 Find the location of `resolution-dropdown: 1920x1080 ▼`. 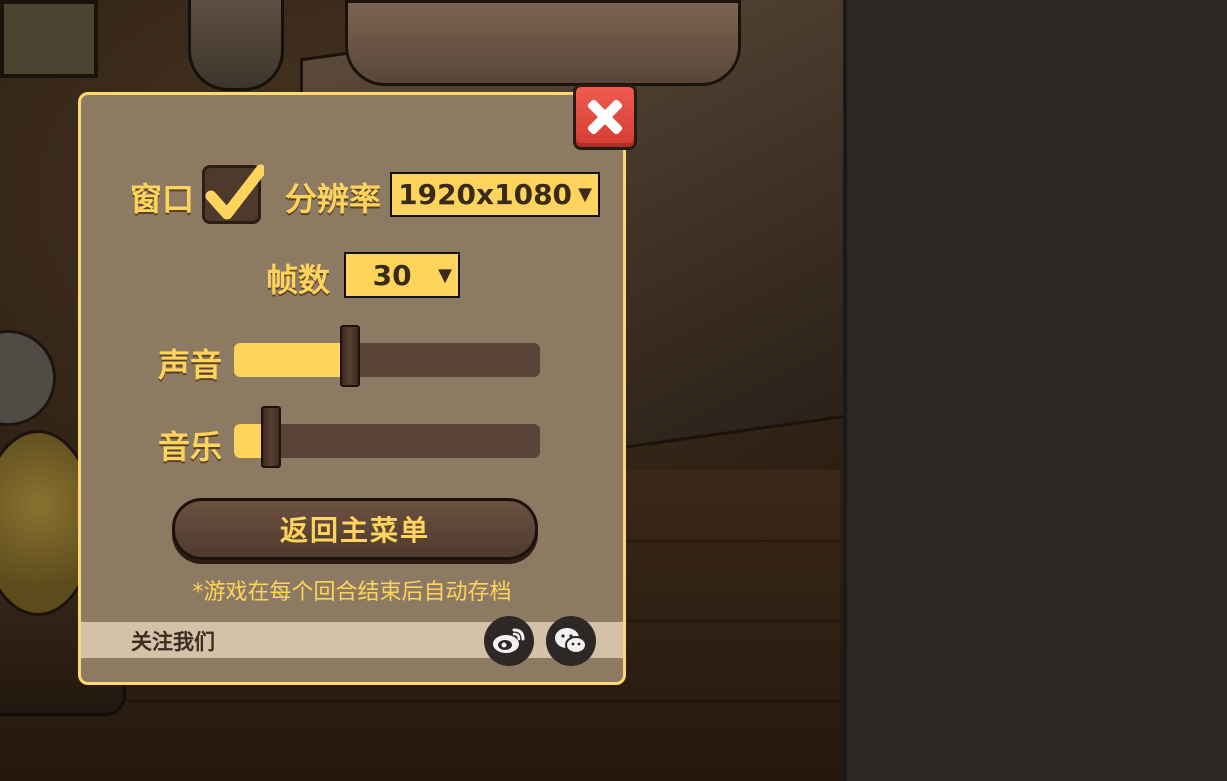

resolution-dropdown: 1920x1080 ▼ is located at coordinates (495, 194).